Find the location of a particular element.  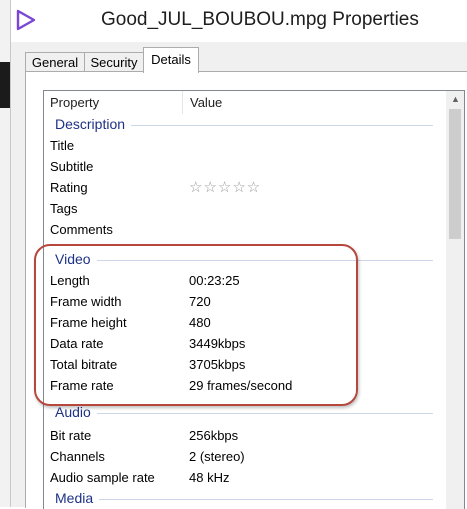

property-name: Rating is located at coordinates (69, 187).